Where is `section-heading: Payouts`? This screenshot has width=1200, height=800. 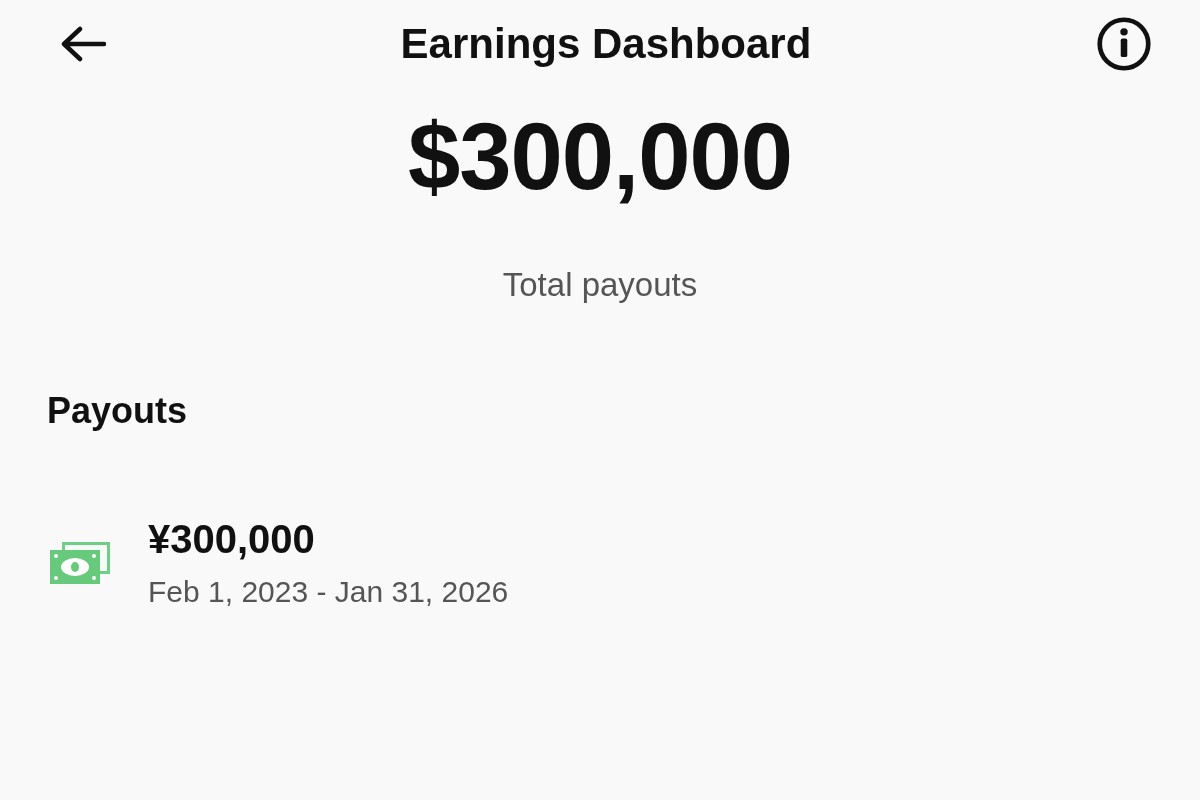 section-heading: Payouts is located at coordinates (117, 411).